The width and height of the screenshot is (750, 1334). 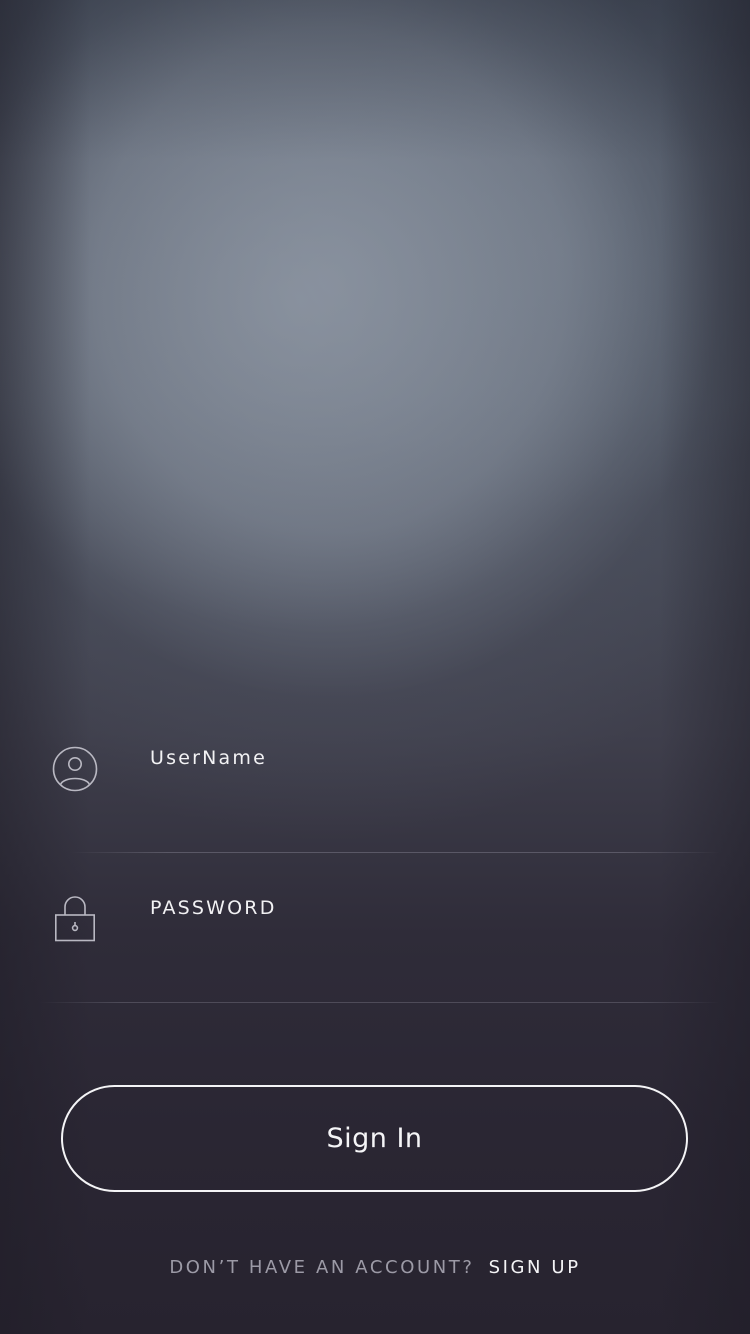 I want to click on password-divider, so click(x=380, y=1002).